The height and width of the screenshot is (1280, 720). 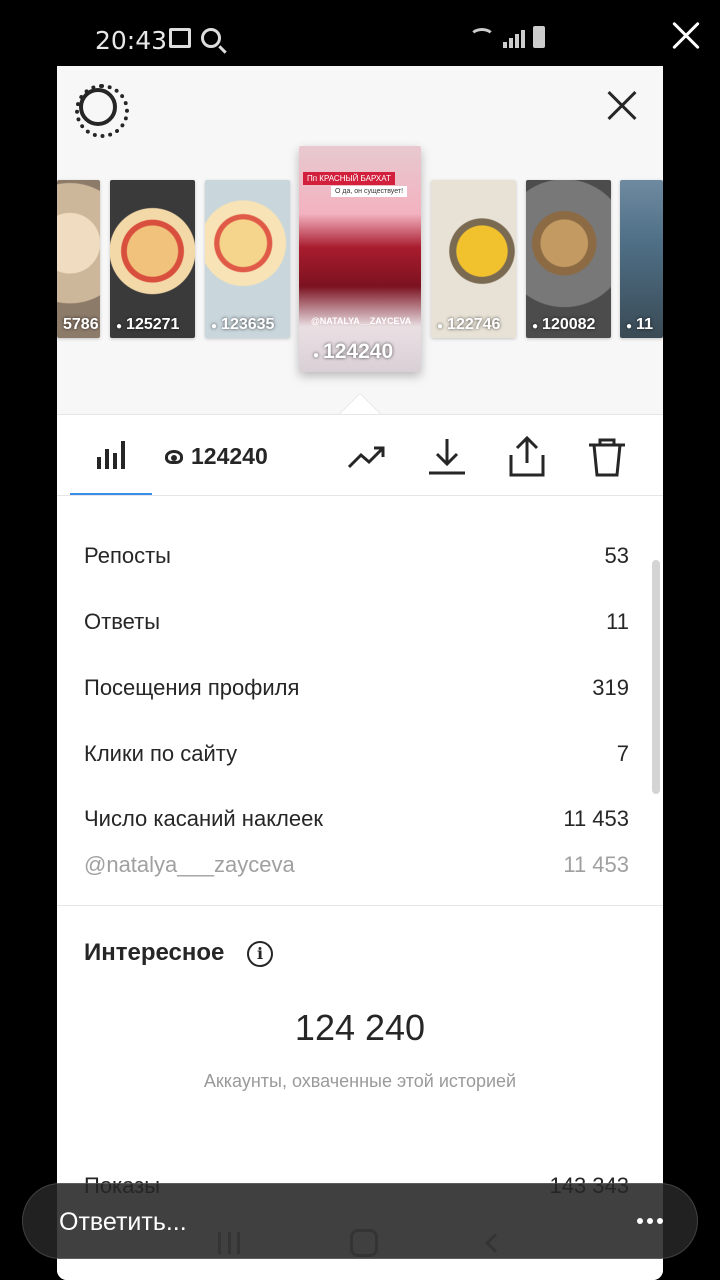 I want to click on stat-row-website-clicks: Клики по сайту 7, so click(x=356, y=754).